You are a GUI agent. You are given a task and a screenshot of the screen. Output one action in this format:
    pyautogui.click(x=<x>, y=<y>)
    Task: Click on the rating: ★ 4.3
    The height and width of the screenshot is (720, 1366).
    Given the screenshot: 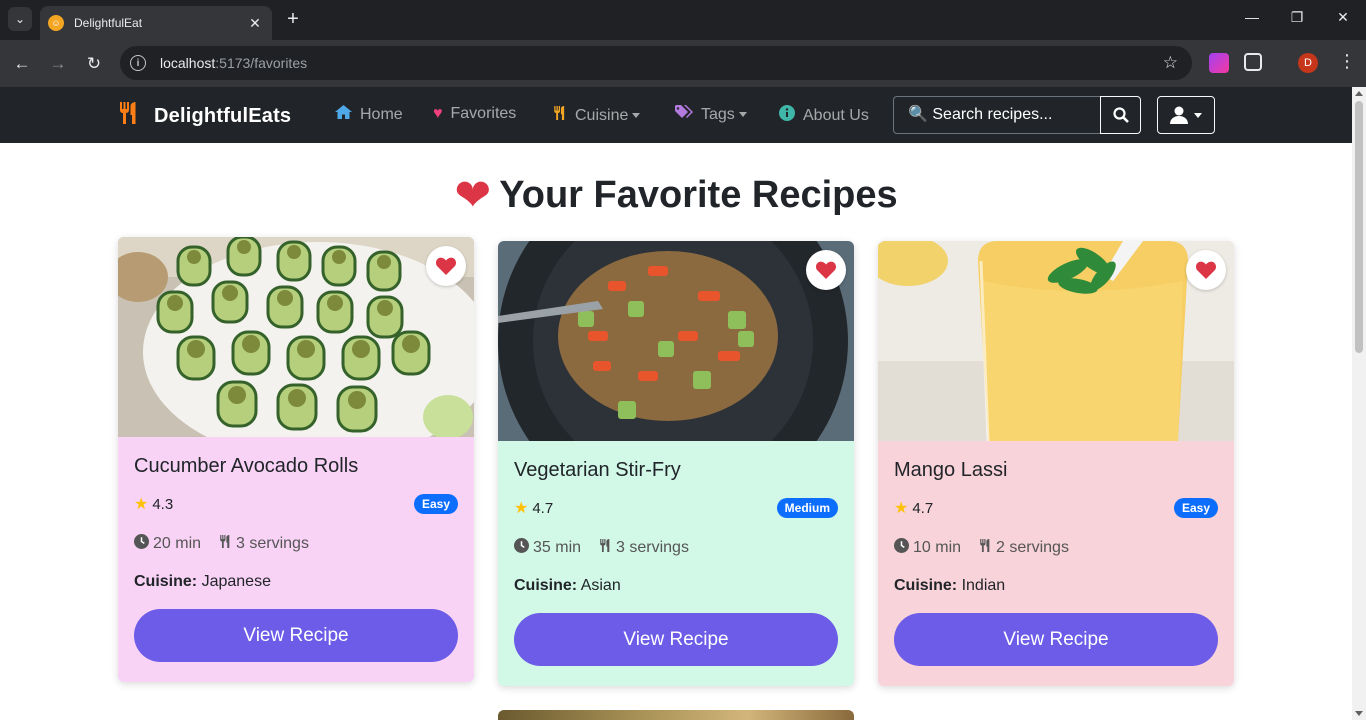 What is the action you would take?
    pyautogui.click(x=153, y=504)
    